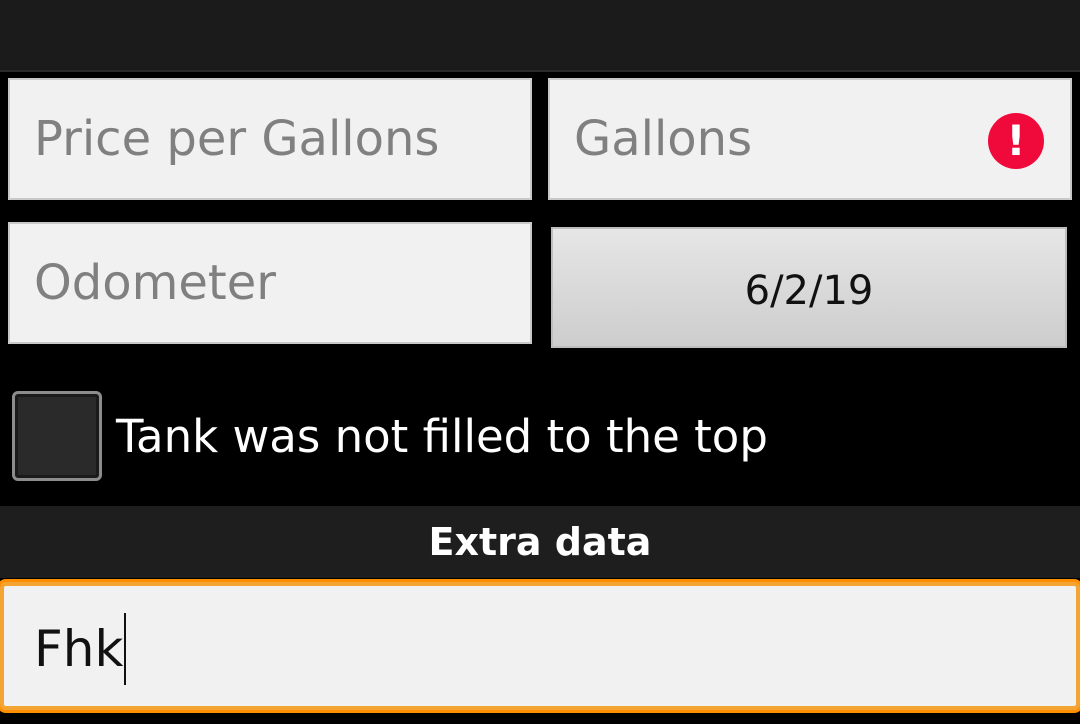  What do you see at coordinates (57, 436) in the screenshot?
I see `partial-fill-checkbox` at bounding box center [57, 436].